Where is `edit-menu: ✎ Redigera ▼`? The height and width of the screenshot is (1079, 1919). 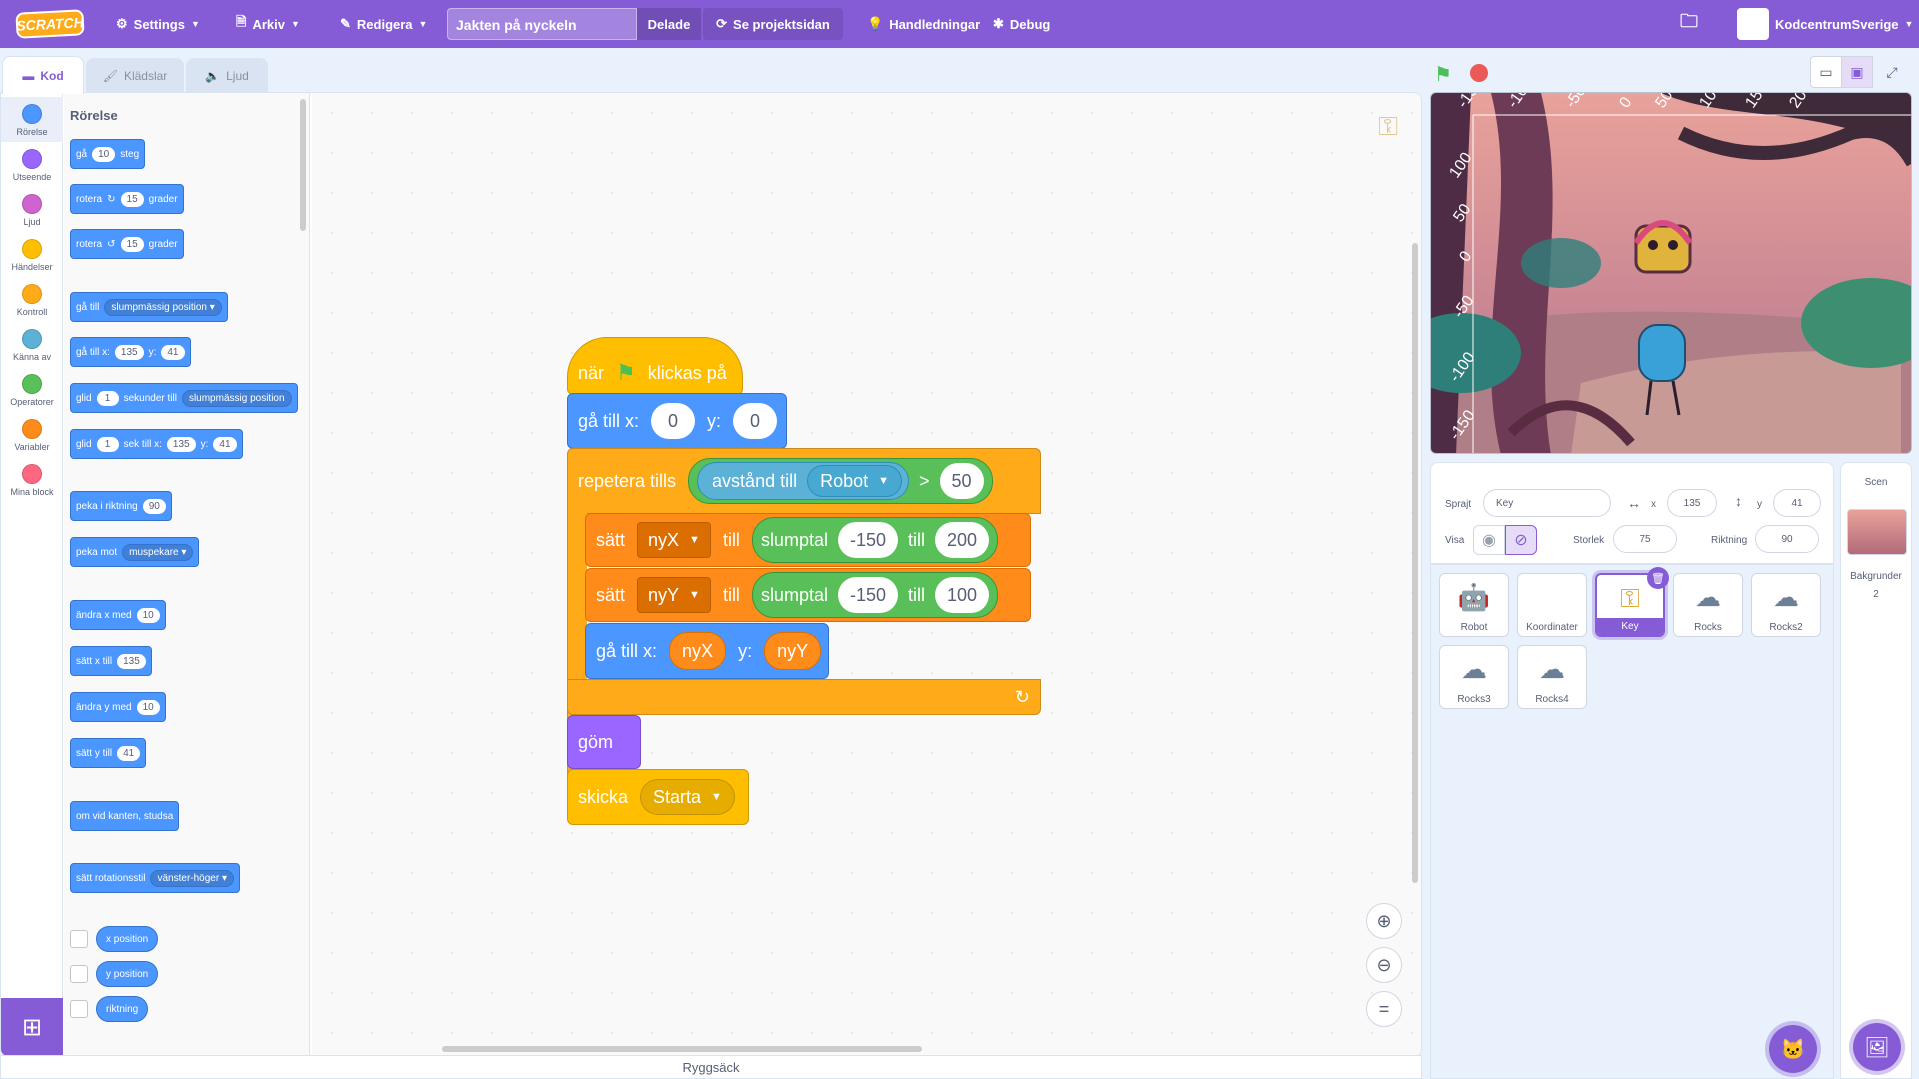 edit-menu: ✎ Redigera ▼ is located at coordinates (383, 24).